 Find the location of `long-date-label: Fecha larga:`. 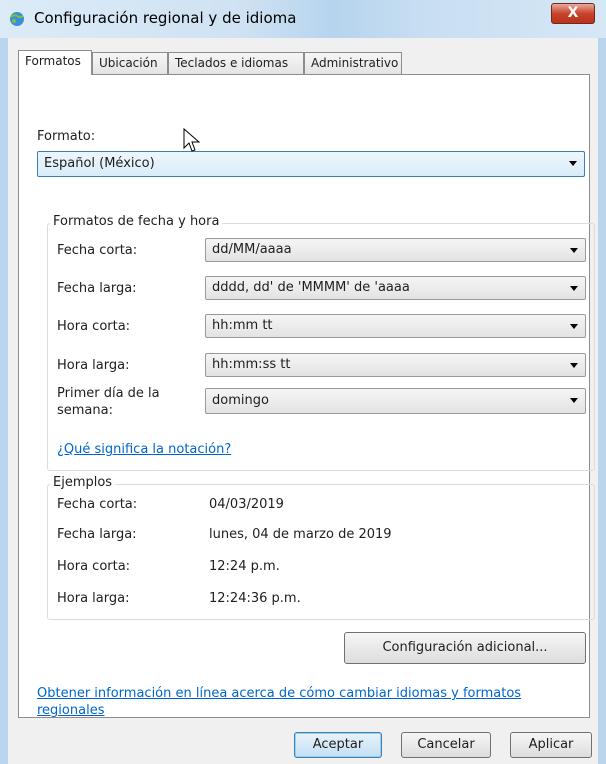

long-date-label: Fecha larga: is located at coordinates (97, 288).